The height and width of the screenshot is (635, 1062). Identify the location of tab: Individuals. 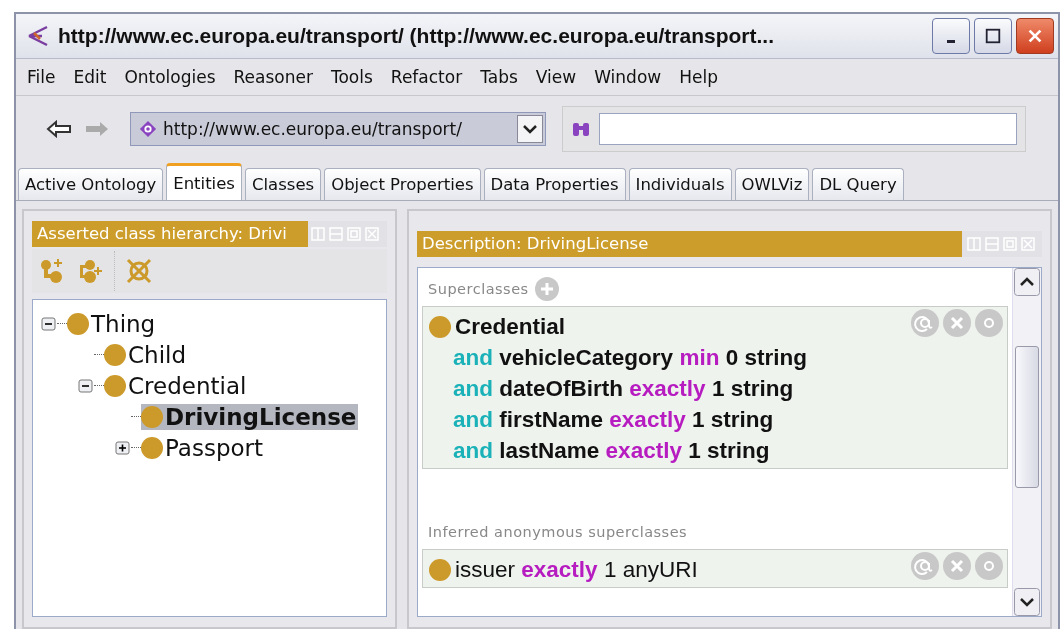
(680, 184).